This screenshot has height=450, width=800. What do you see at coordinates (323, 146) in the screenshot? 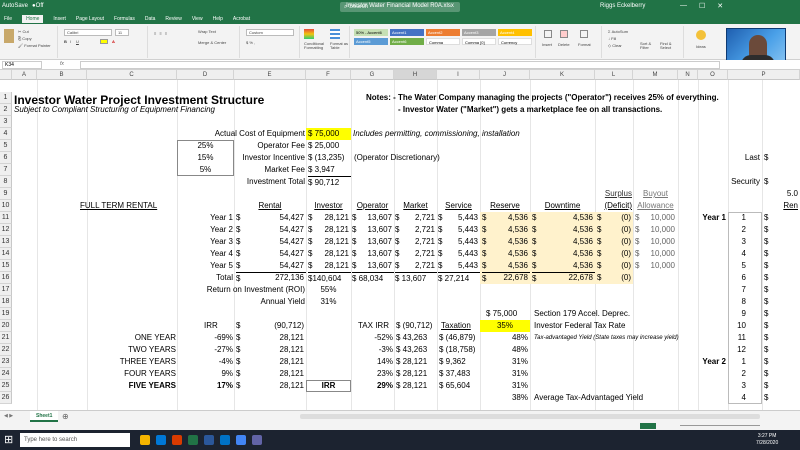
I see `operator-fee-value: $ 25,000` at bounding box center [323, 146].